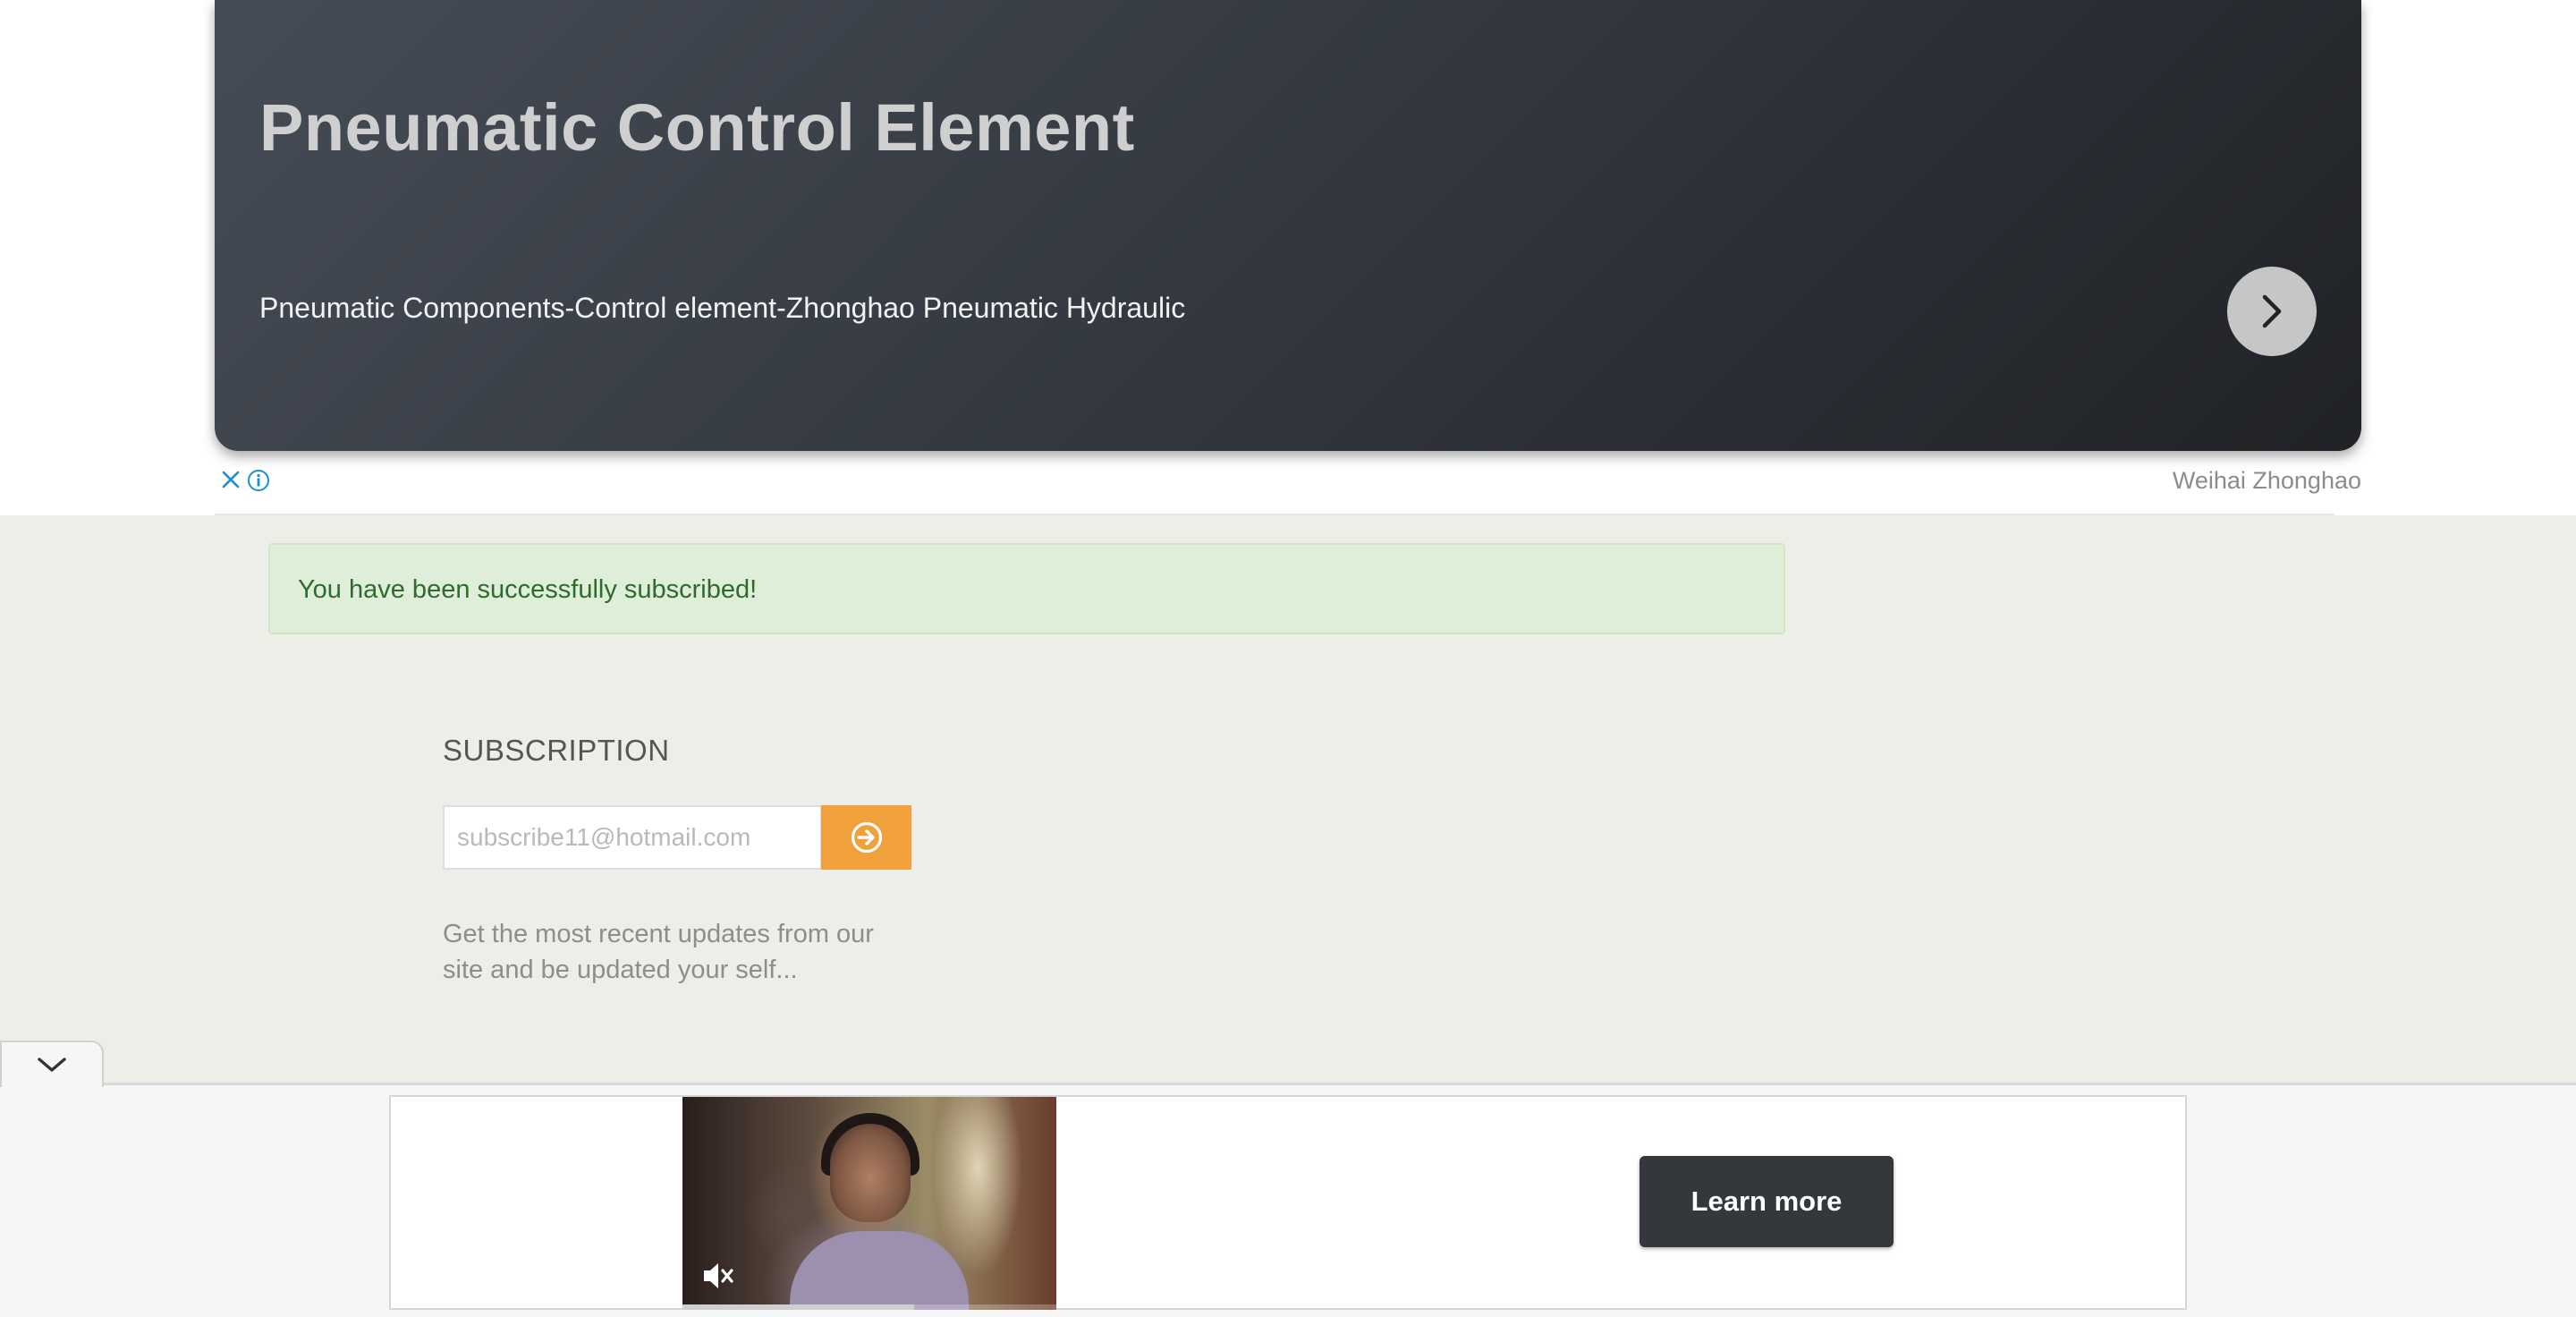 The height and width of the screenshot is (1317, 2576). I want to click on ad-video, so click(869, 1203).